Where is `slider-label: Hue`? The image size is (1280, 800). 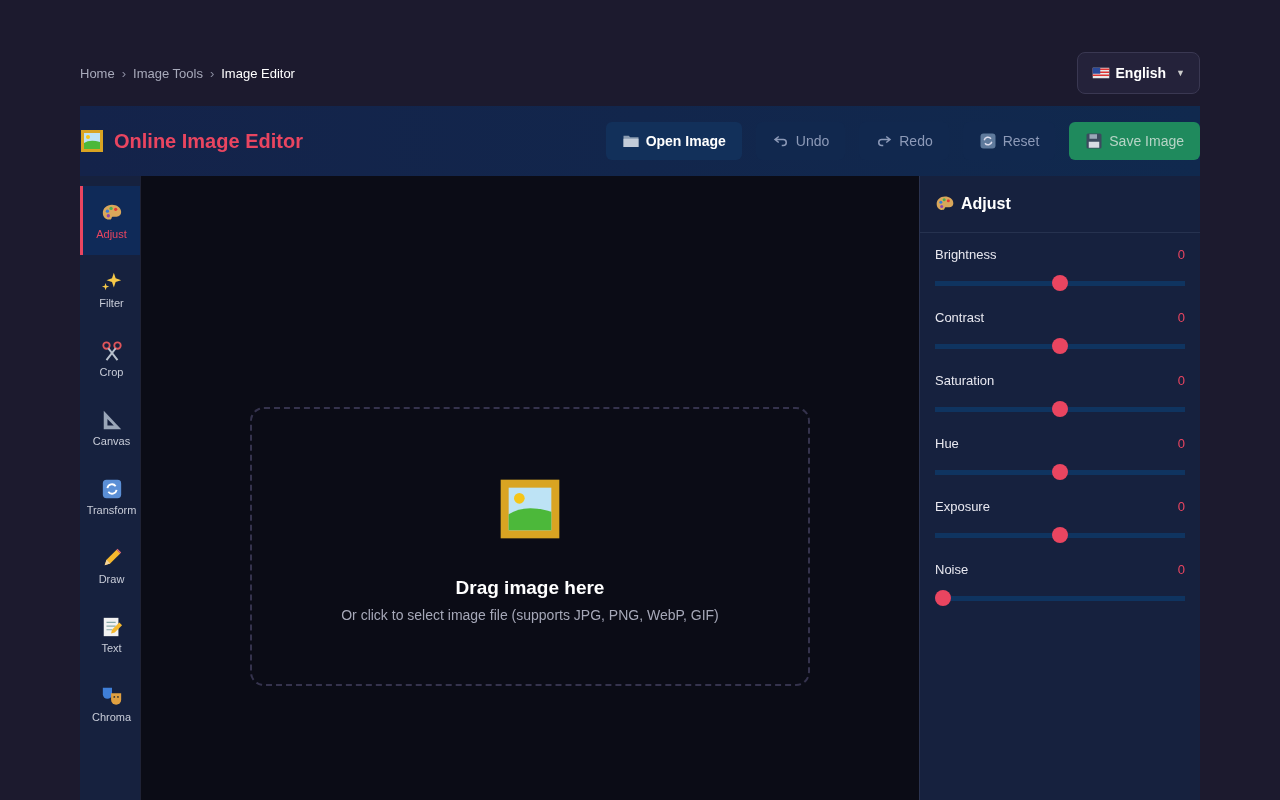 slider-label: Hue is located at coordinates (947, 443).